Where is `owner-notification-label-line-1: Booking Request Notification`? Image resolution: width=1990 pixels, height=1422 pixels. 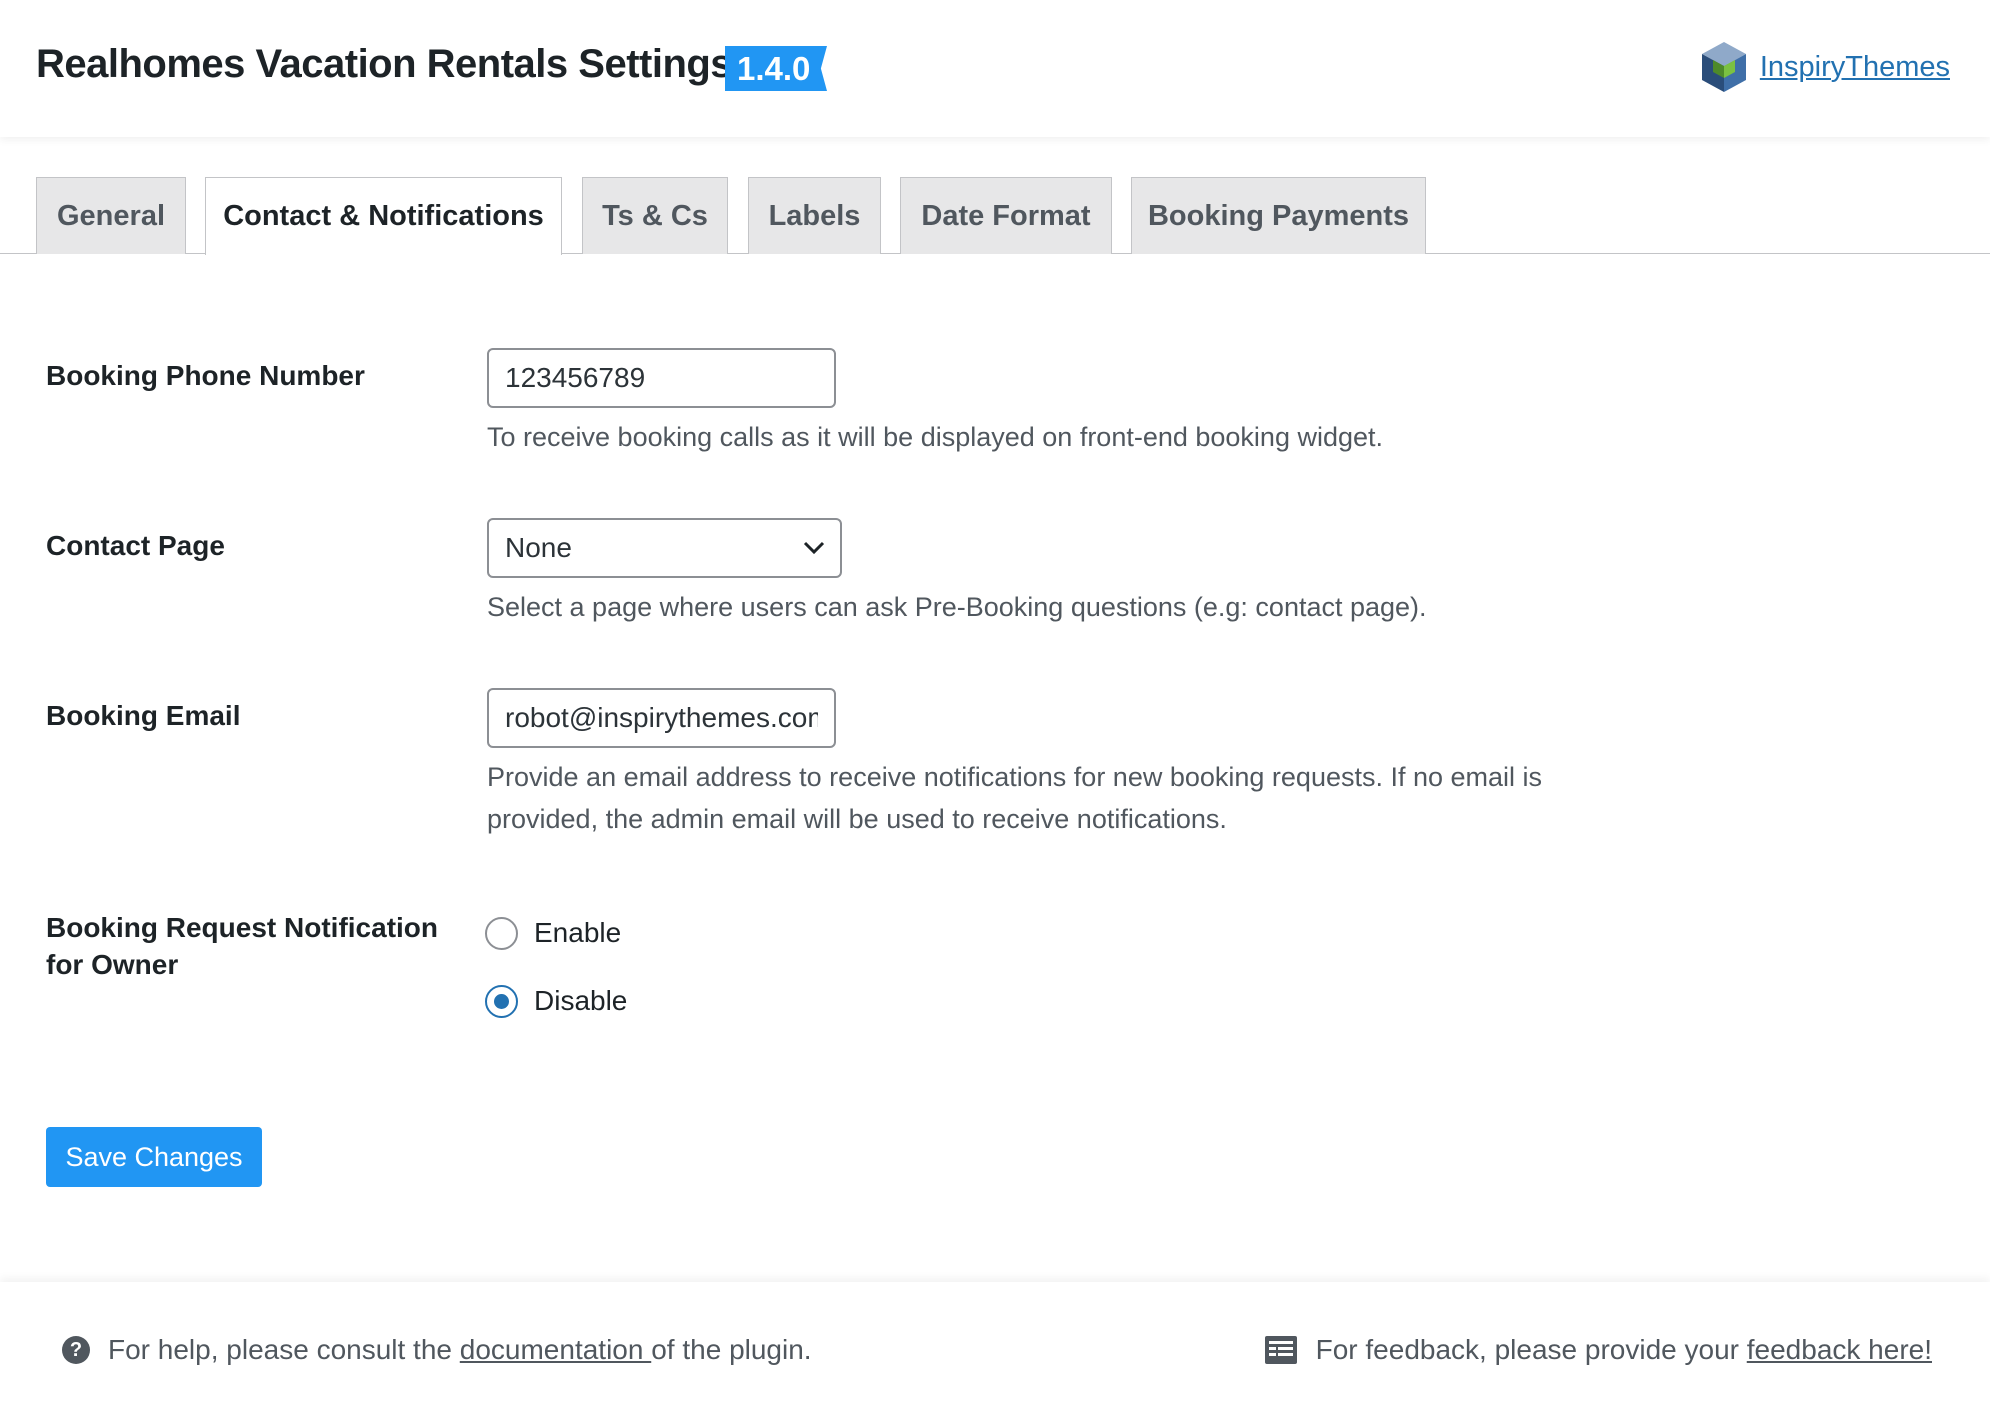
owner-notification-label-line-1: Booking Request Notification is located at coordinates (242, 927).